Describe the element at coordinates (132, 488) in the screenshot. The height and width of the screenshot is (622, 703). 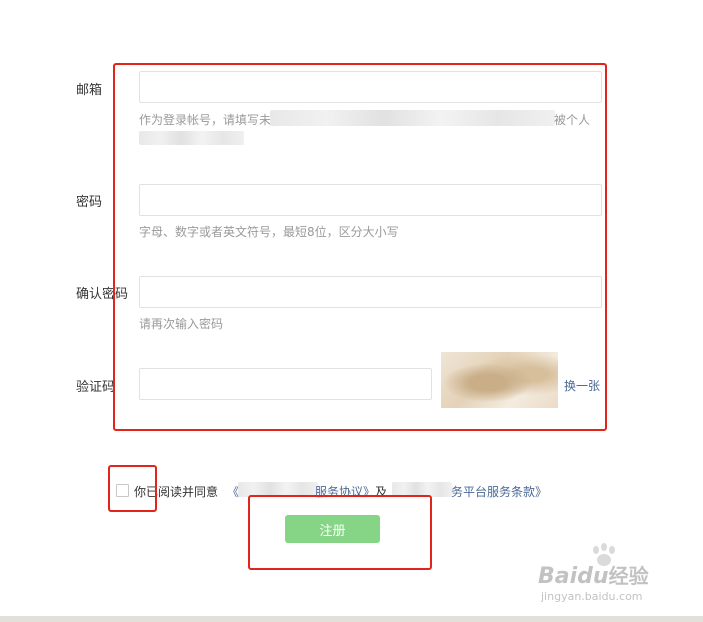
I see `annotation-box-checkbox` at that location.